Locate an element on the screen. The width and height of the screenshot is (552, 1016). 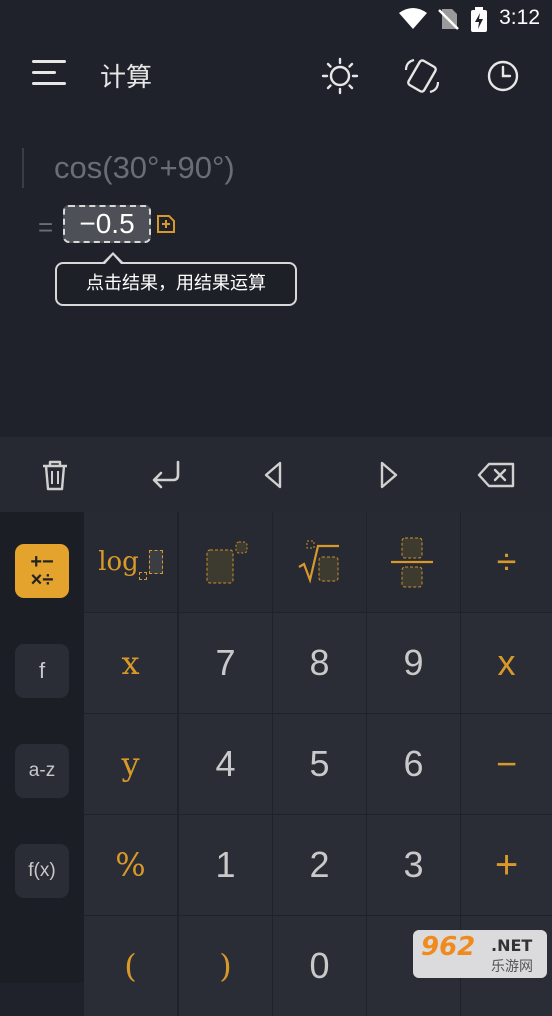
screen-rotate-icon is located at coordinates (422, 76).